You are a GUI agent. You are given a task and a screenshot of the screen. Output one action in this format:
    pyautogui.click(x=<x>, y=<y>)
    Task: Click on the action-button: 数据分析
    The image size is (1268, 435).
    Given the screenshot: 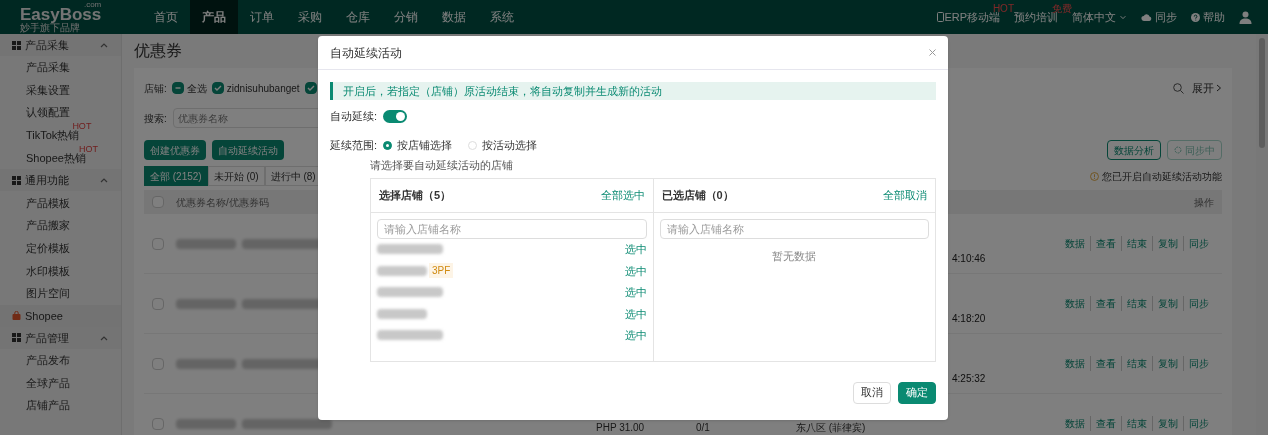 What is the action you would take?
    pyautogui.click(x=1134, y=150)
    